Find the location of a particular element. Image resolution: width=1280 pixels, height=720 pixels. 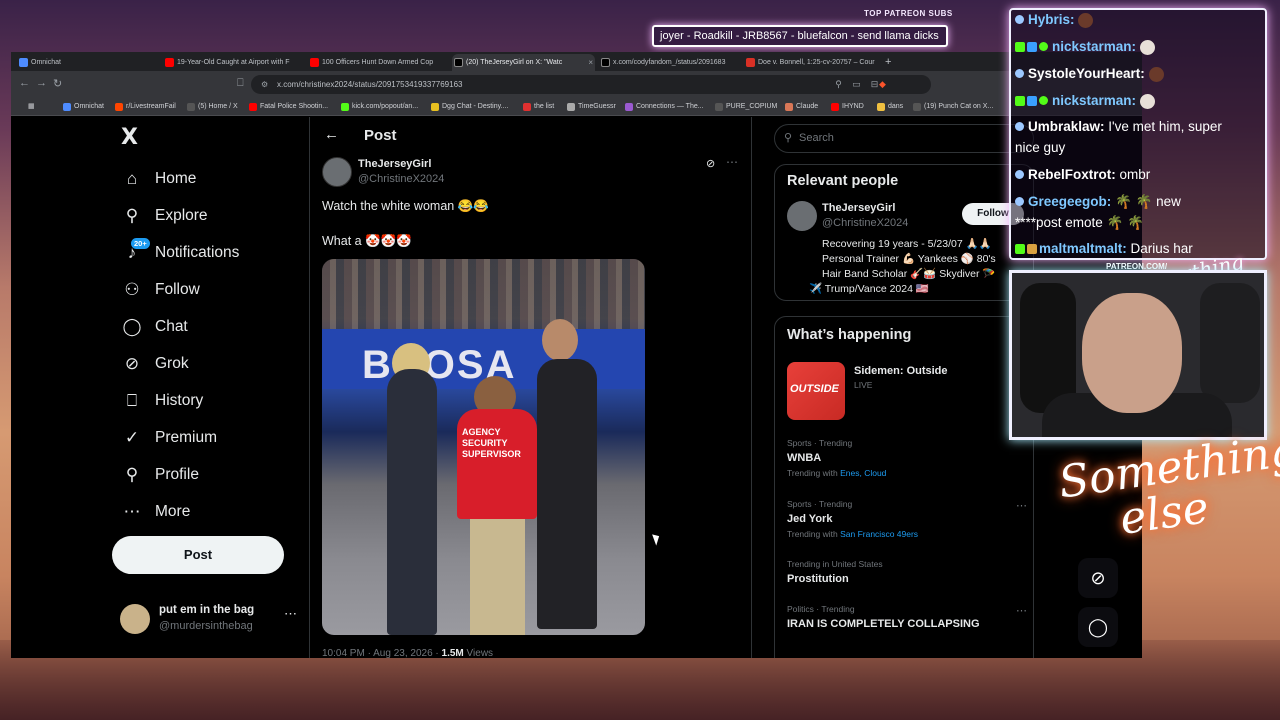

nav-chat: ◯ Chat is located at coordinates (154, 327).